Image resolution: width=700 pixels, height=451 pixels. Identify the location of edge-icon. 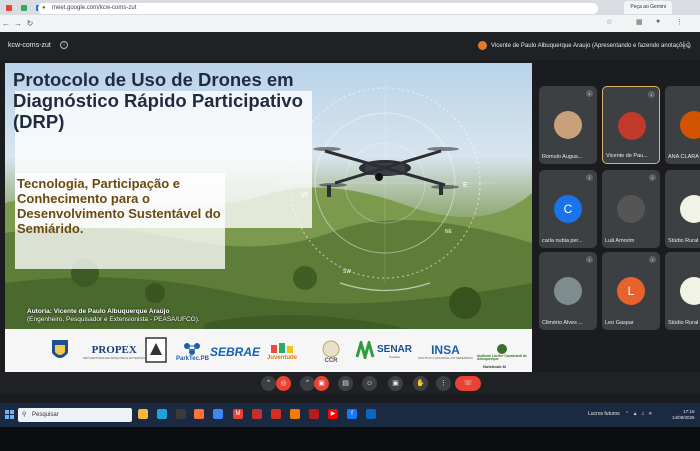
(162, 414).